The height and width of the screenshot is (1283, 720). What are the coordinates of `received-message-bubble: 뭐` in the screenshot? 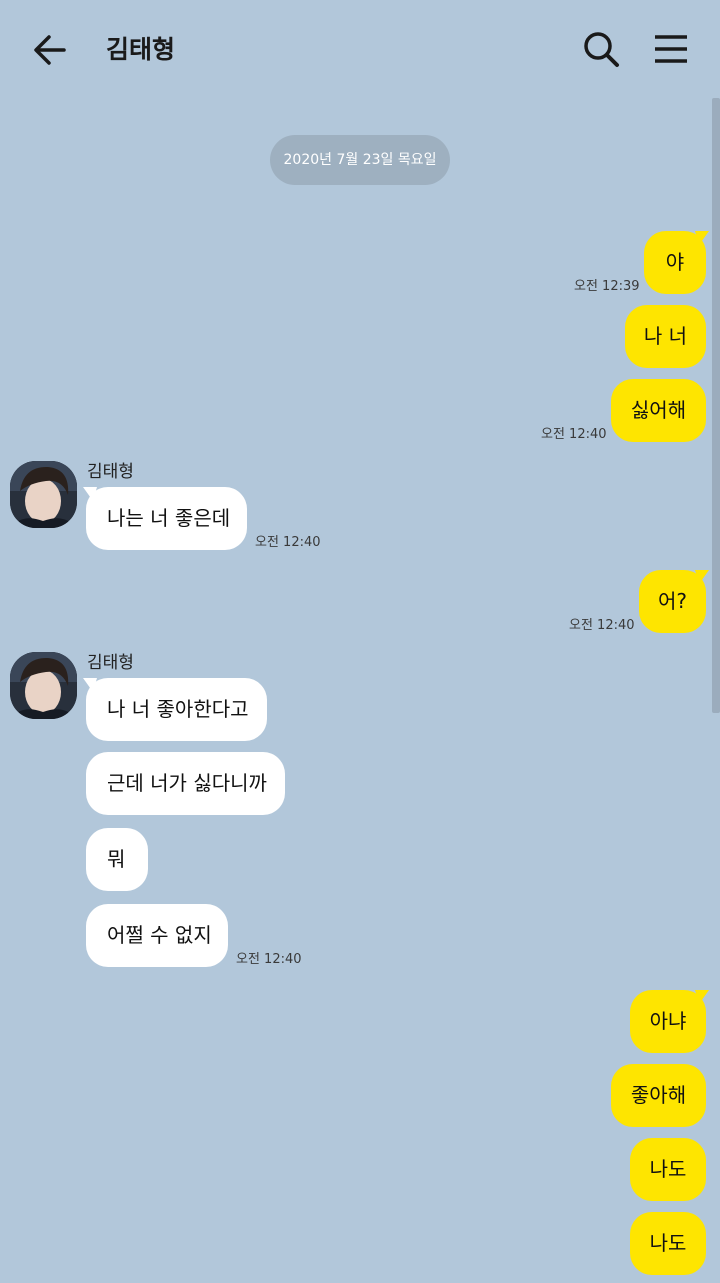 It's located at (117, 859).